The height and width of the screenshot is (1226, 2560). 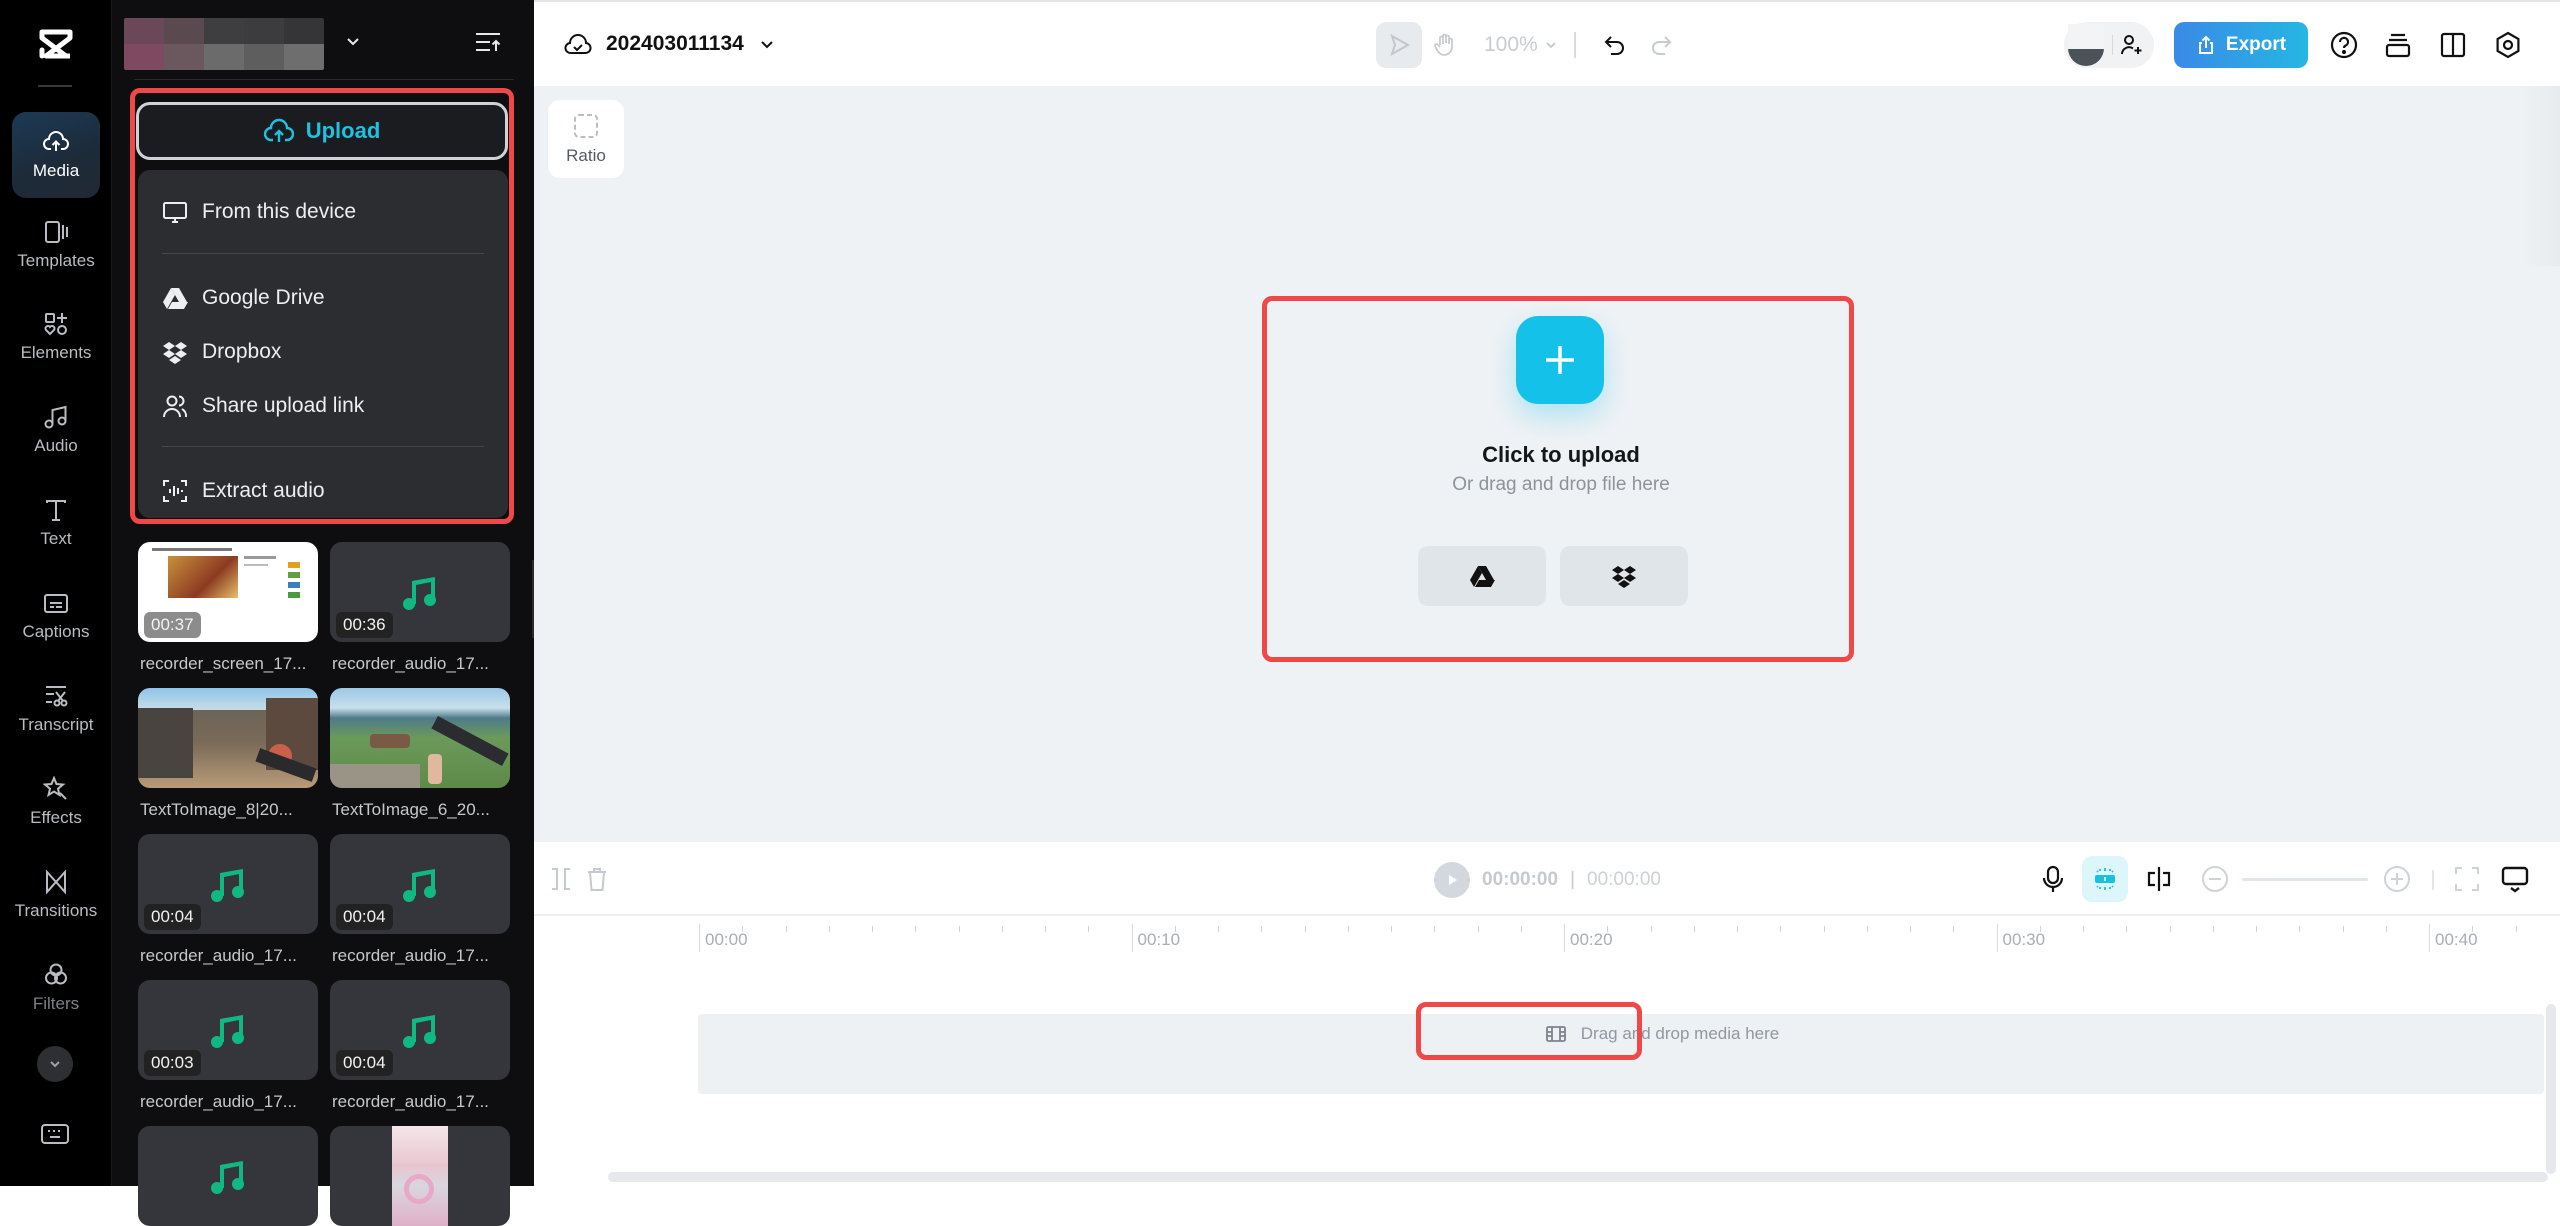 What do you see at coordinates (55, 1064) in the screenshot?
I see `more-tools-button` at bounding box center [55, 1064].